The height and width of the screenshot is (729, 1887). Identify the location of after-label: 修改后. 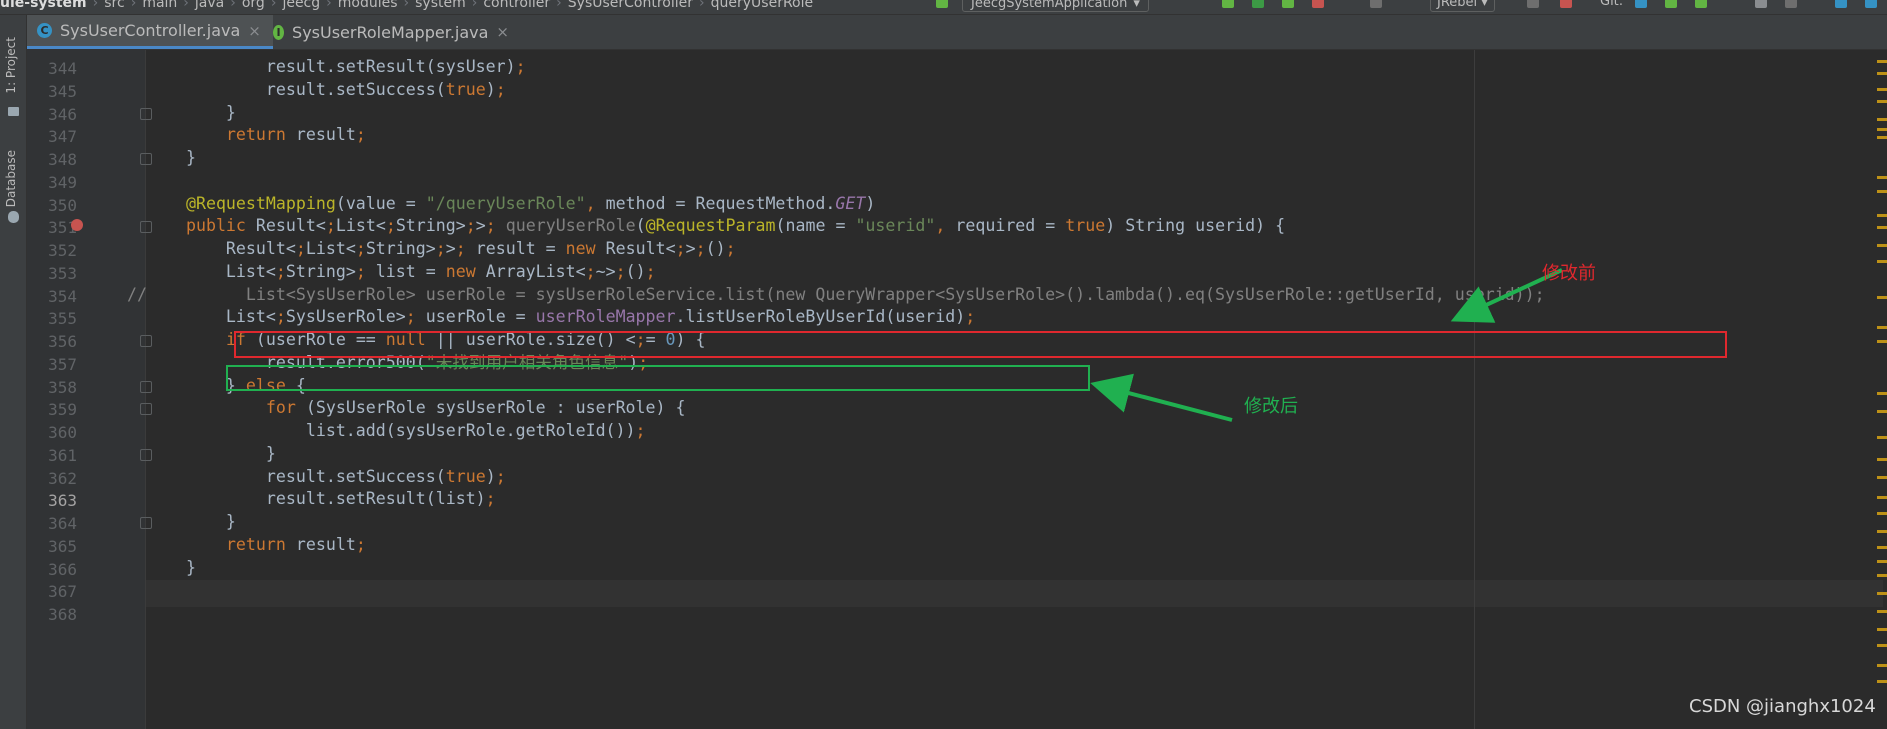
(1271, 406).